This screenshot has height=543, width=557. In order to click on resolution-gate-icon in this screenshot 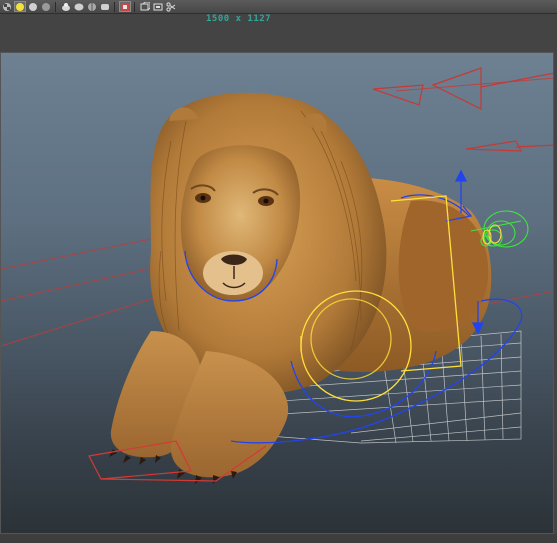, I will do `click(158, 6)`.